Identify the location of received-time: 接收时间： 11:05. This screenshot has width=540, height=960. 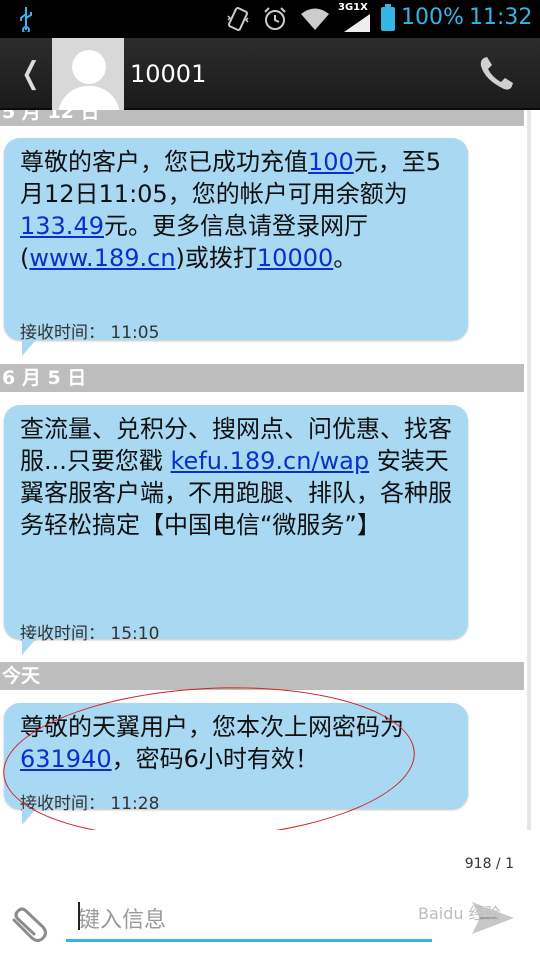
(90, 333).